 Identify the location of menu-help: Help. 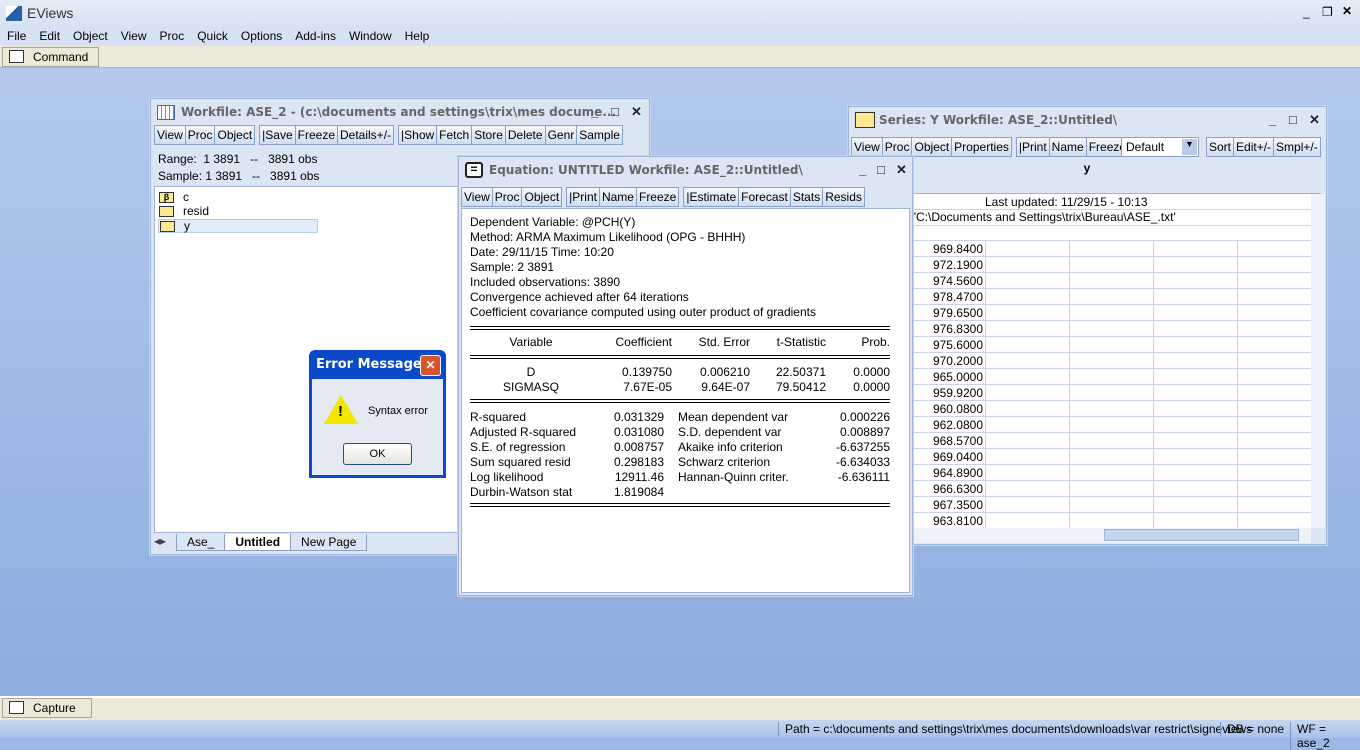
(417, 35).